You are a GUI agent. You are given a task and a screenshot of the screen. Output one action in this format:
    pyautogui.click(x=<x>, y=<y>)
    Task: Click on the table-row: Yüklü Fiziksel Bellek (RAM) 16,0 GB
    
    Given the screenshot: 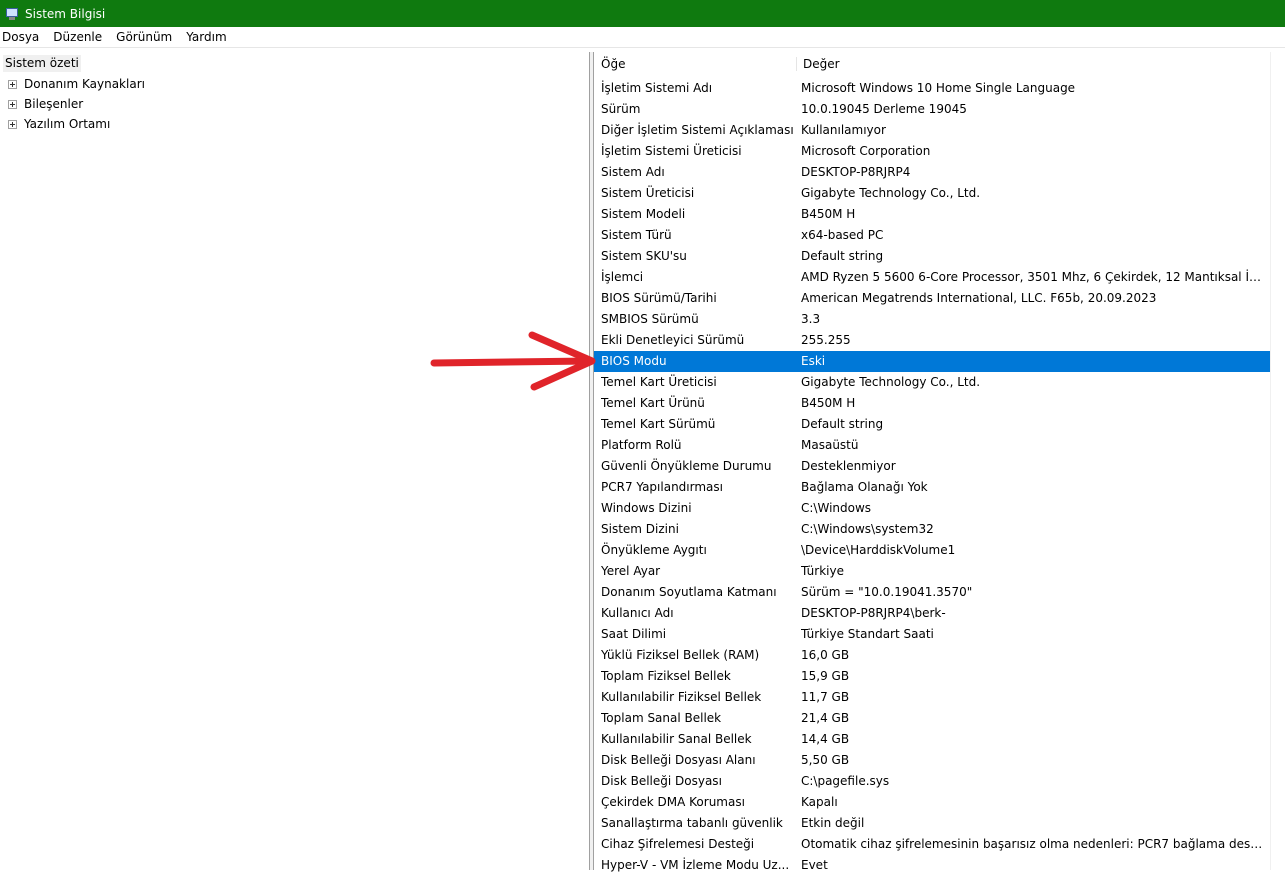 What is the action you would take?
    pyautogui.click(x=932, y=655)
    